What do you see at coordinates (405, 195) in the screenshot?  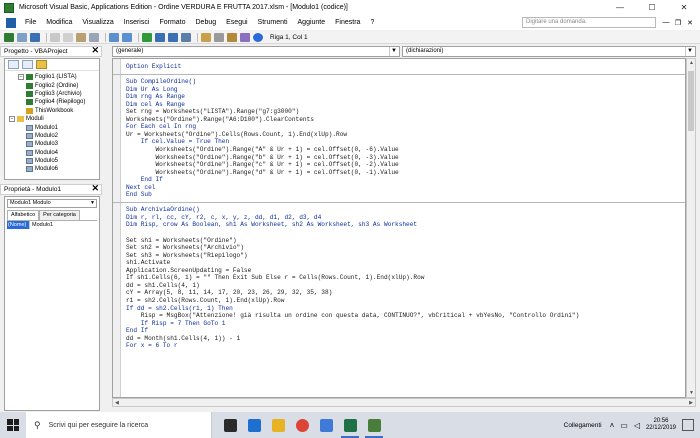 I see `code-line: End Sub` at bounding box center [405, 195].